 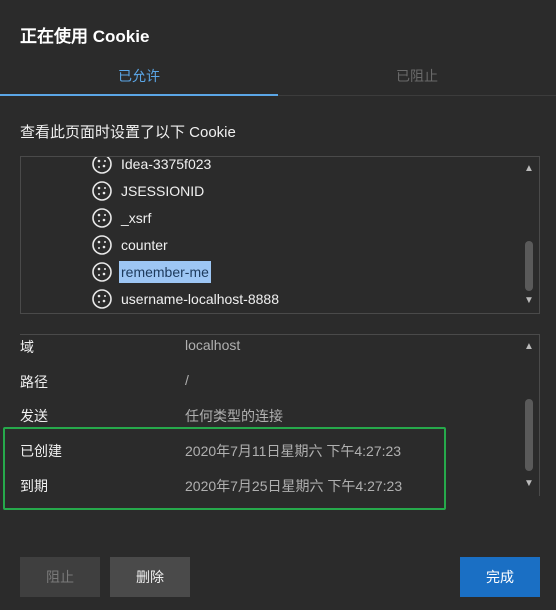 I want to click on cookie-item-label: _xsrf, so click(x=136, y=218).